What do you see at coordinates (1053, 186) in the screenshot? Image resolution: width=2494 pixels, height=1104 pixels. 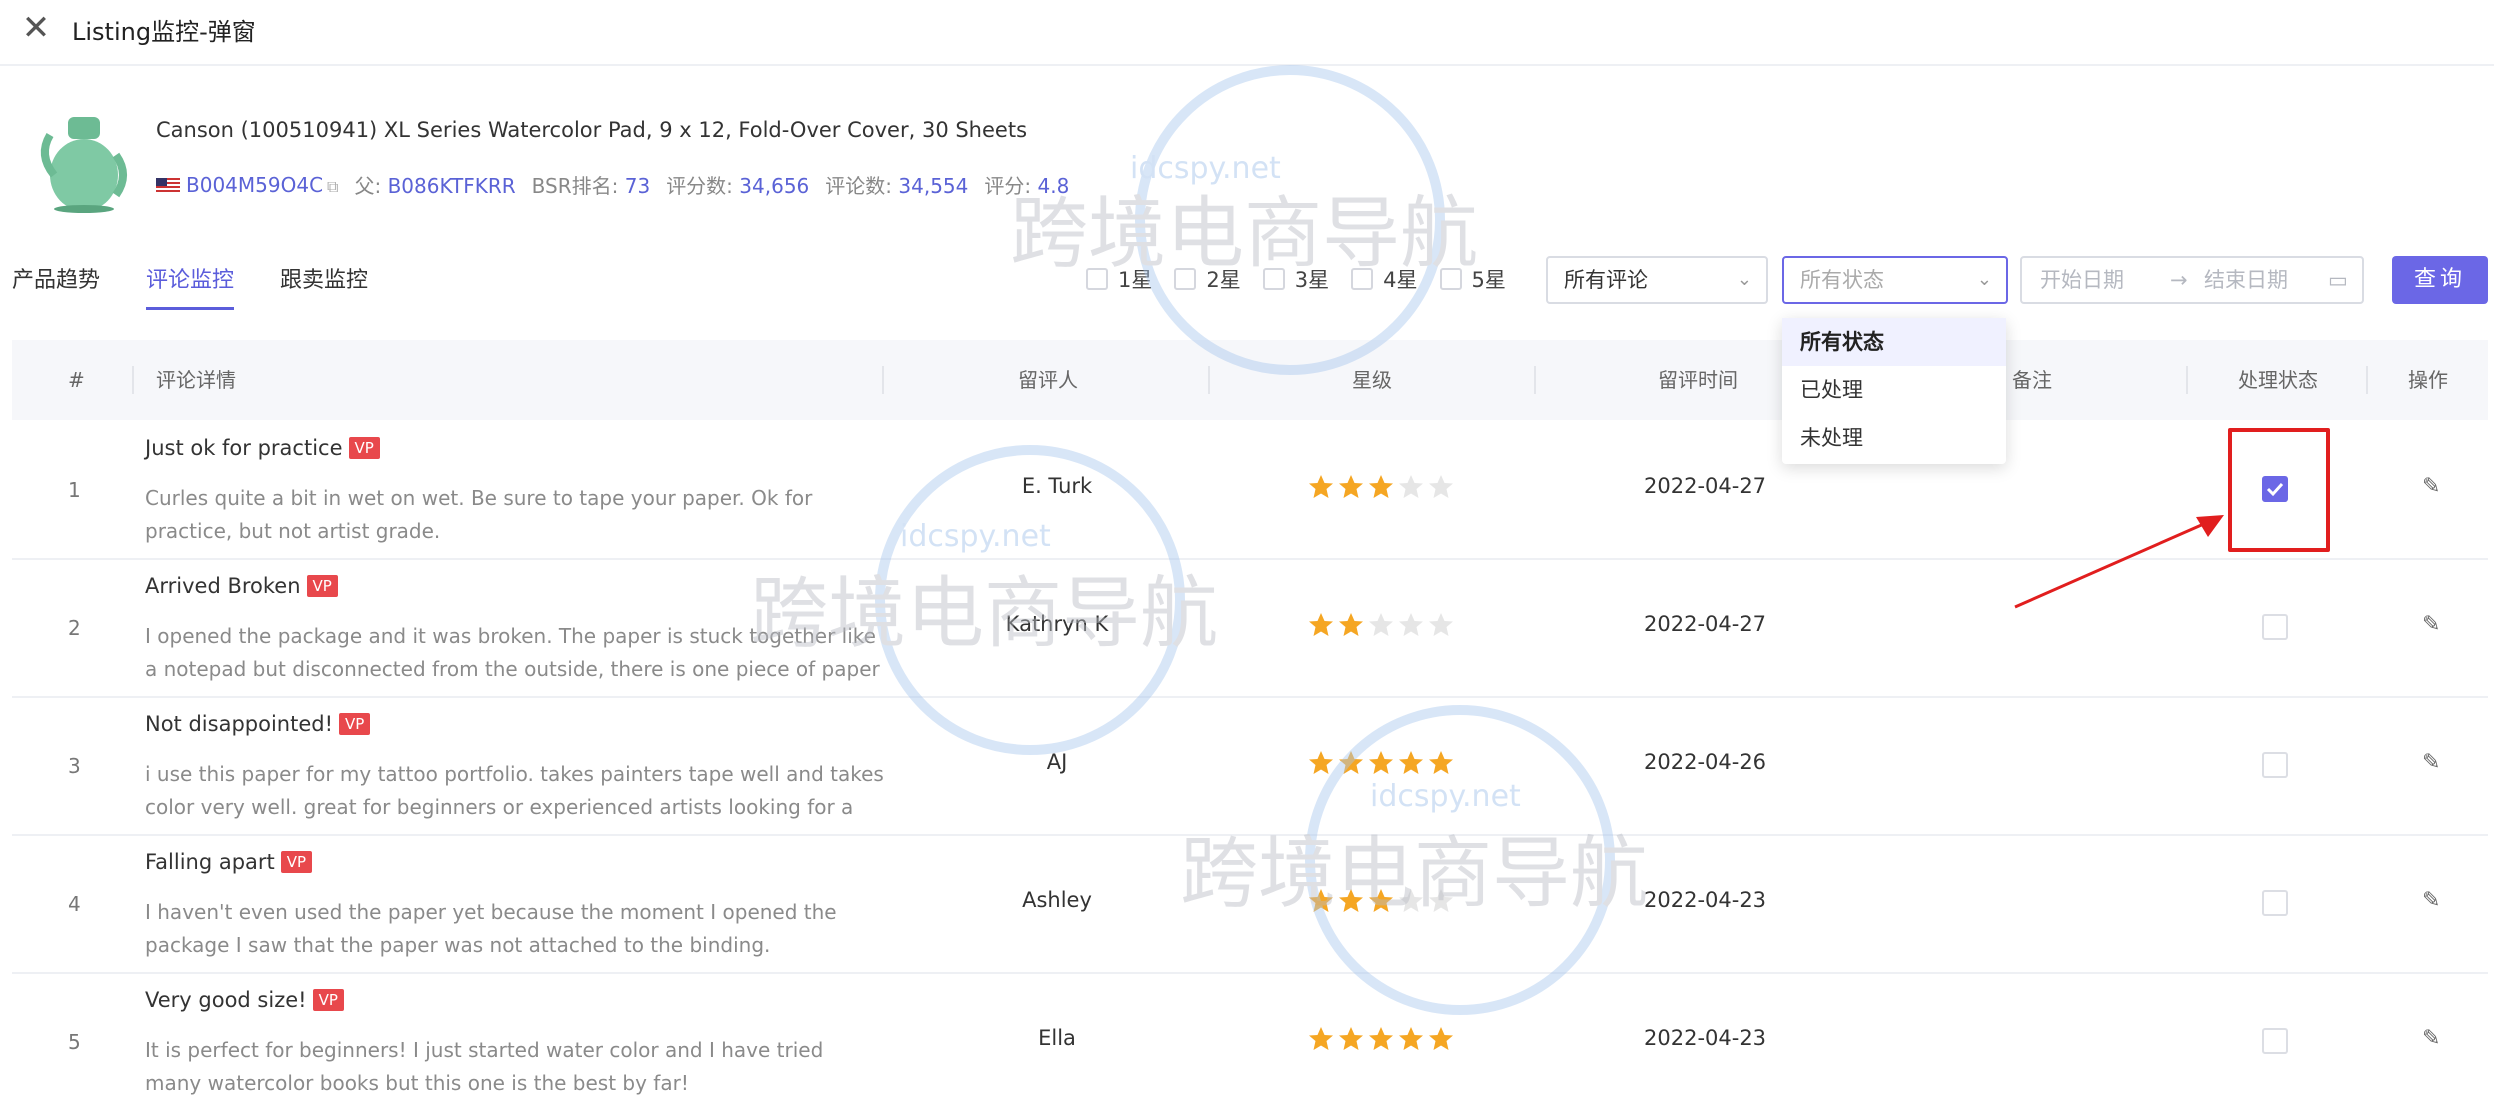 I see `score-value: 4.8` at bounding box center [1053, 186].